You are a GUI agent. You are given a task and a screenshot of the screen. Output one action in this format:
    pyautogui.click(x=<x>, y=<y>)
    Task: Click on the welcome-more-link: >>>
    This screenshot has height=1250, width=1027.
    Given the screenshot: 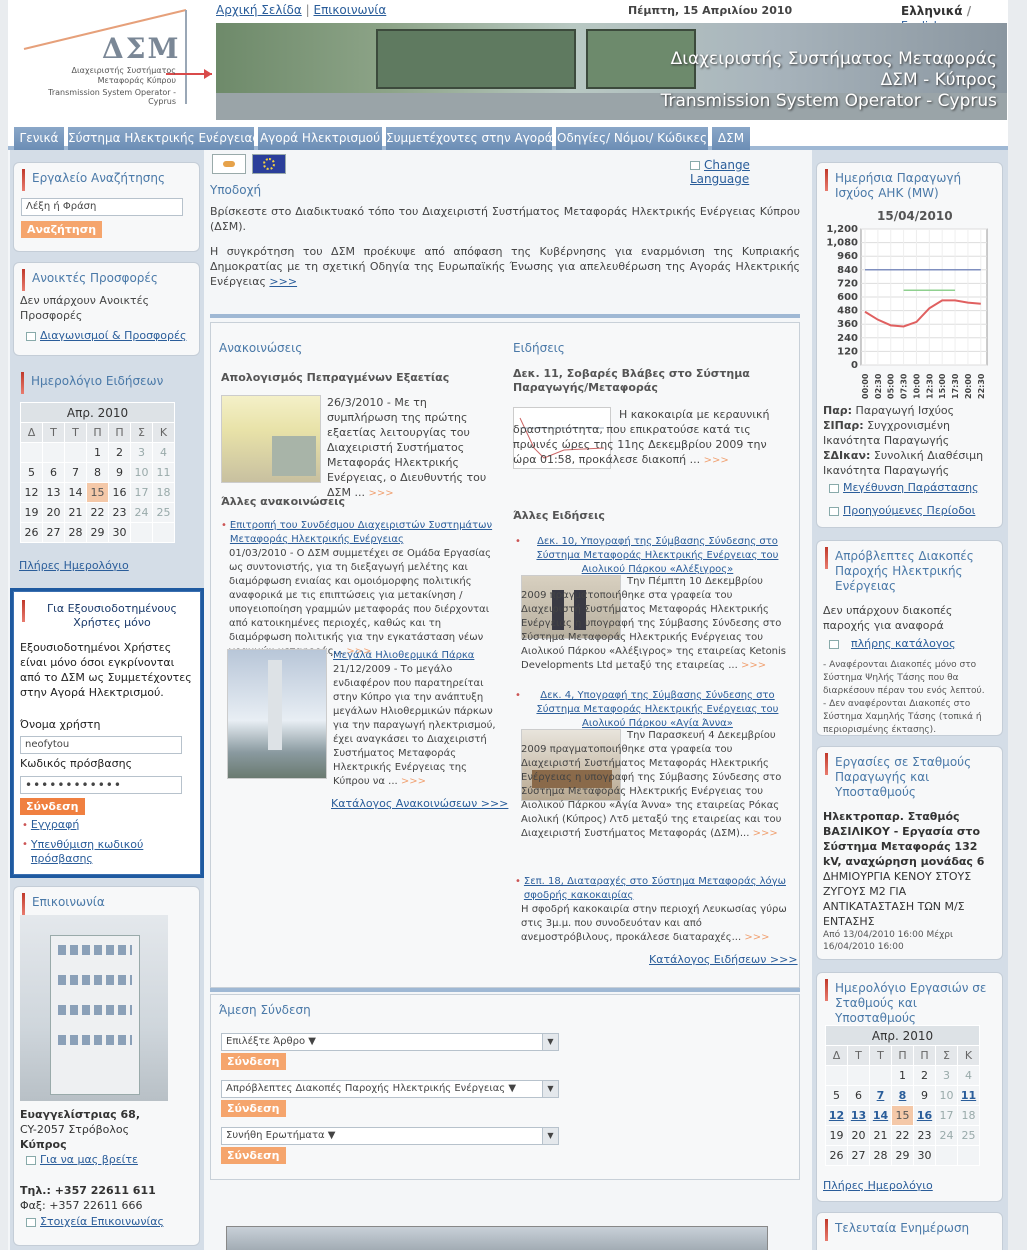 What is the action you would take?
    pyautogui.click(x=283, y=281)
    